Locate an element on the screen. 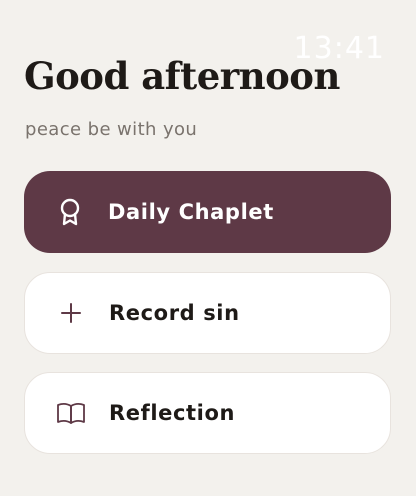 This screenshot has height=496, width=416. greeting-subtitle: peace be with you is located at coordinates (111, 129).